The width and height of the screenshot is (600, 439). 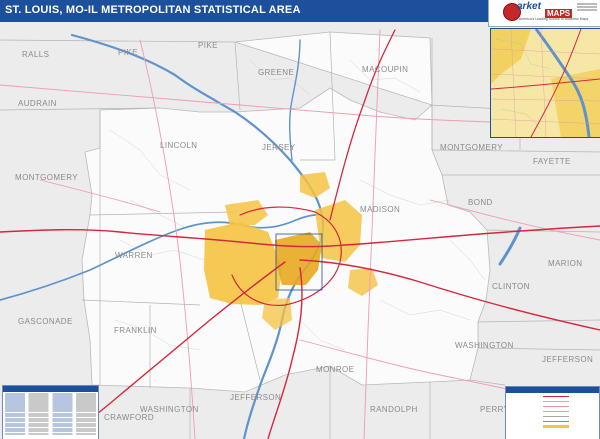 What do you see at coordinates (587, 7) in the screenshot?
I see `brand-side-notes-icon` at bounding box center [587, 7].